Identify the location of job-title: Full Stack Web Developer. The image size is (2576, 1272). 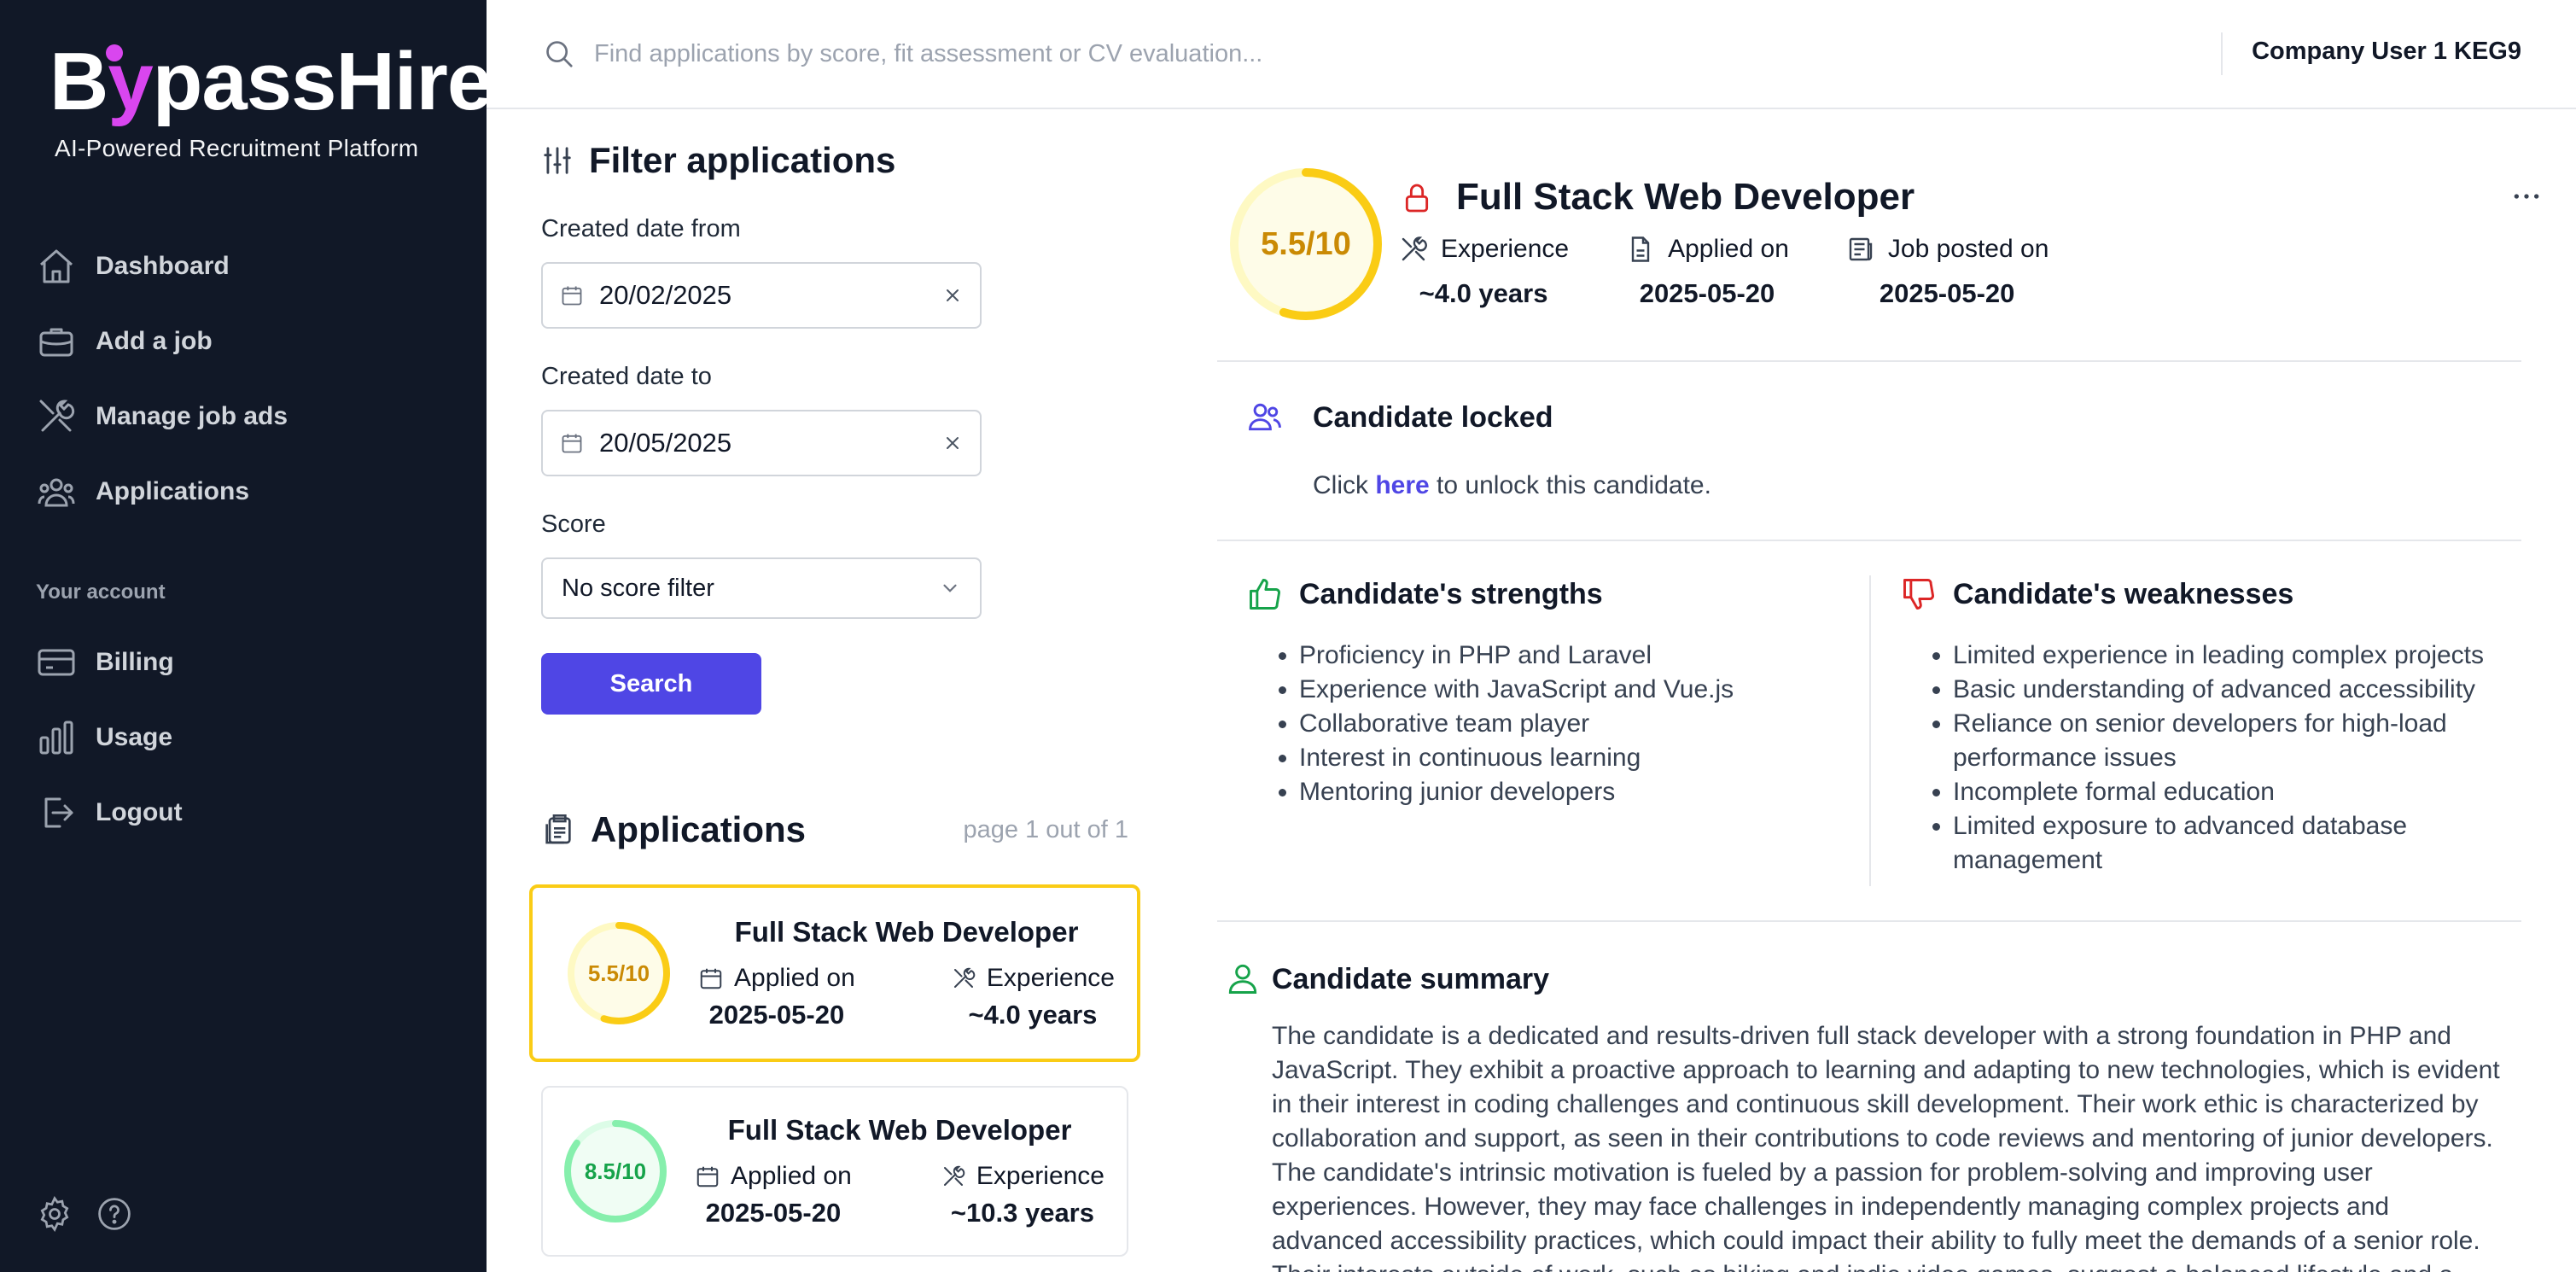
(1685, 197).